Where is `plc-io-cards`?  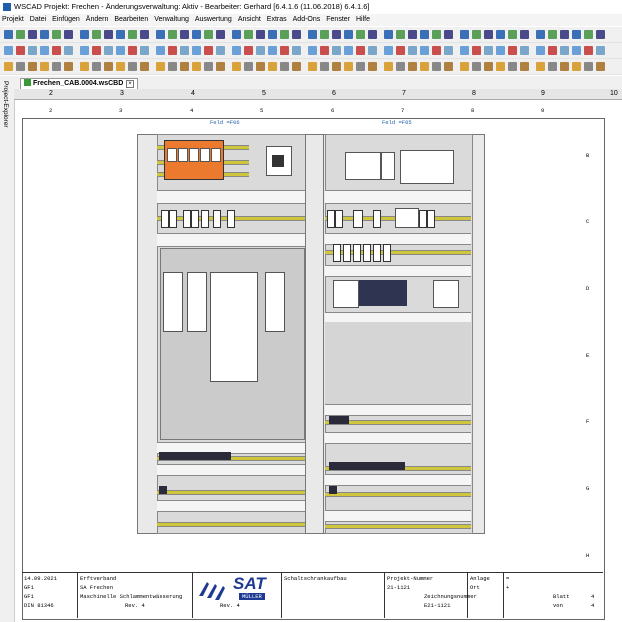
plc-io-cards is located at coordinates (383, 293).